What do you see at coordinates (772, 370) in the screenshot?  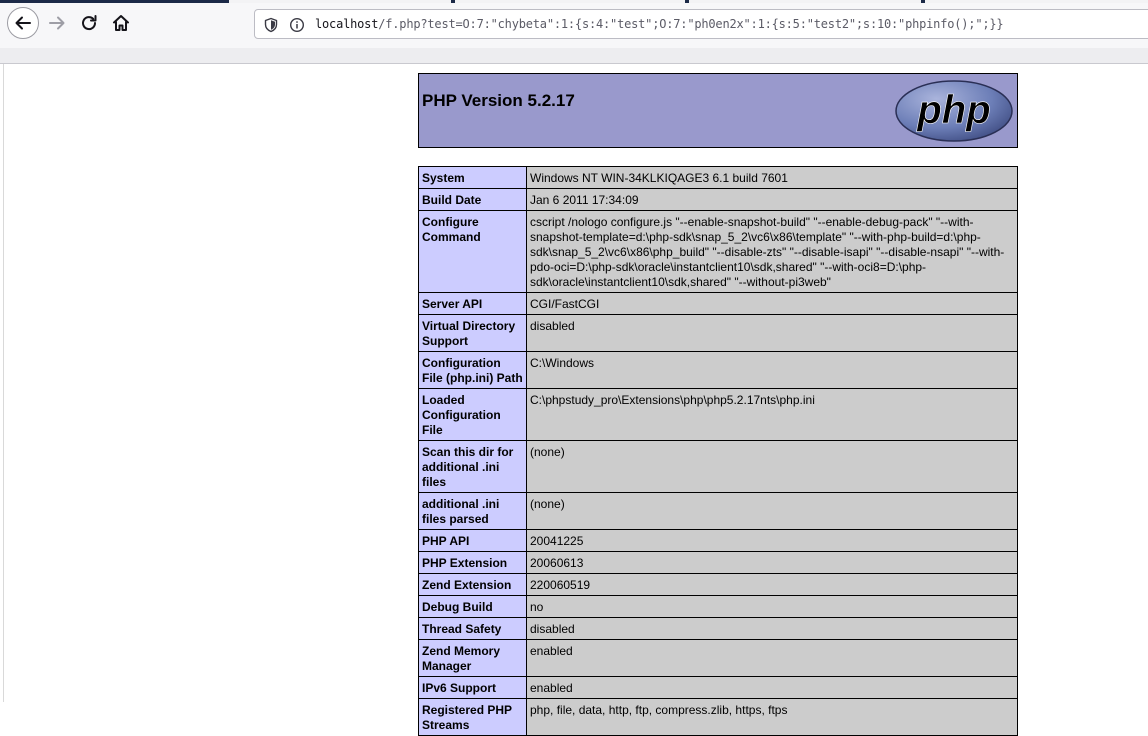 I see `row-value: C:\Windows` at bounding box center [772, 370].